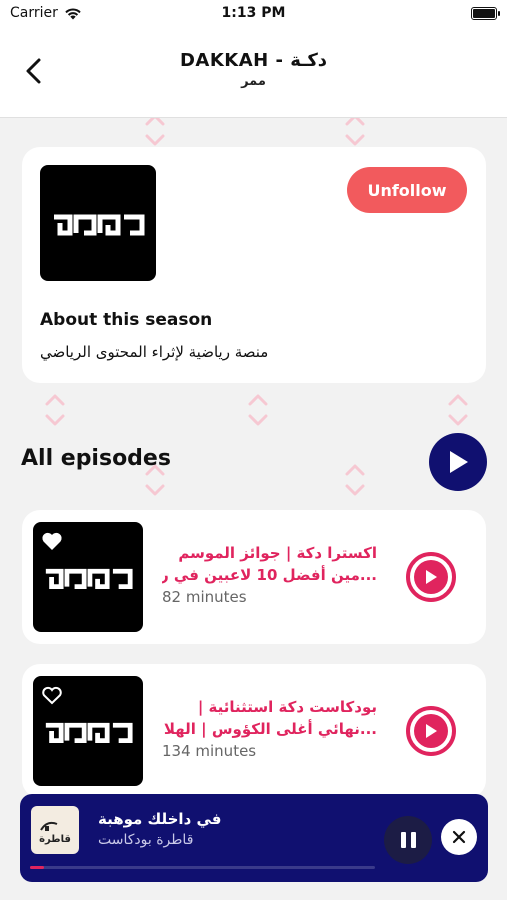 The width and height of the screenshot is (507, 900). I want to click on unfollow-button: Unfollow, so click(407, 190).